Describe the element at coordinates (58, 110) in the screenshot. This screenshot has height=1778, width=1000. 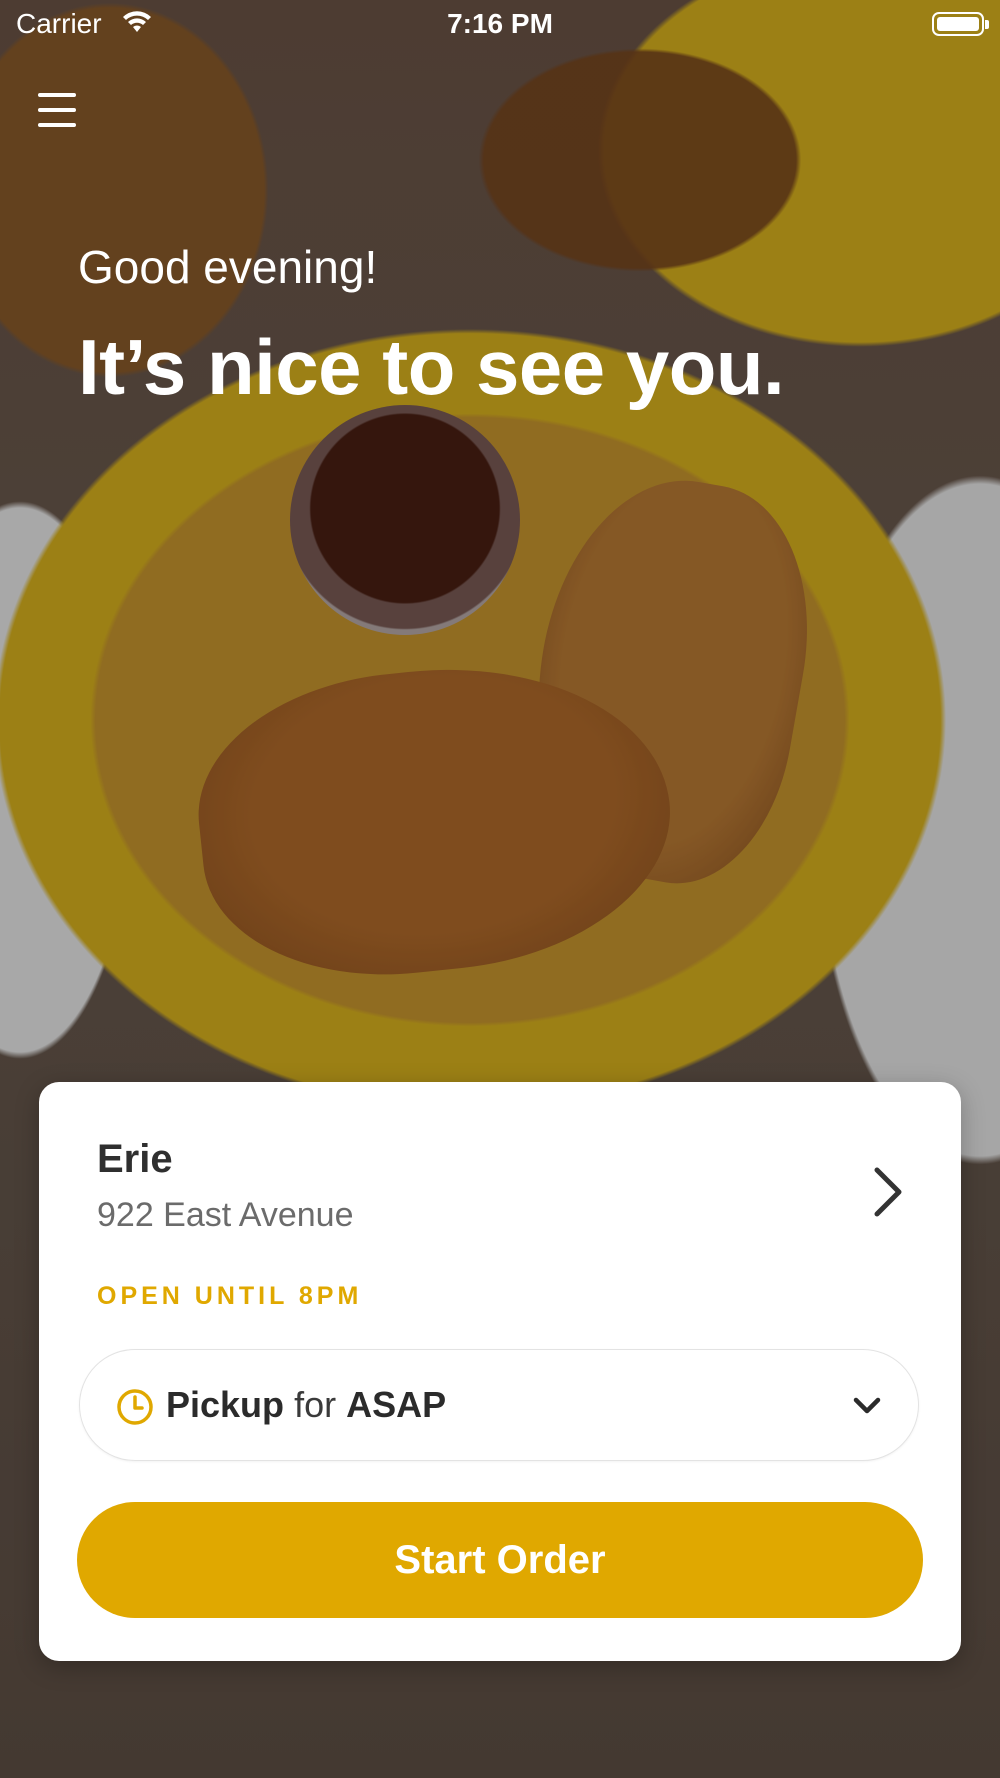
I see `hamburger-menu-icon` at that location.